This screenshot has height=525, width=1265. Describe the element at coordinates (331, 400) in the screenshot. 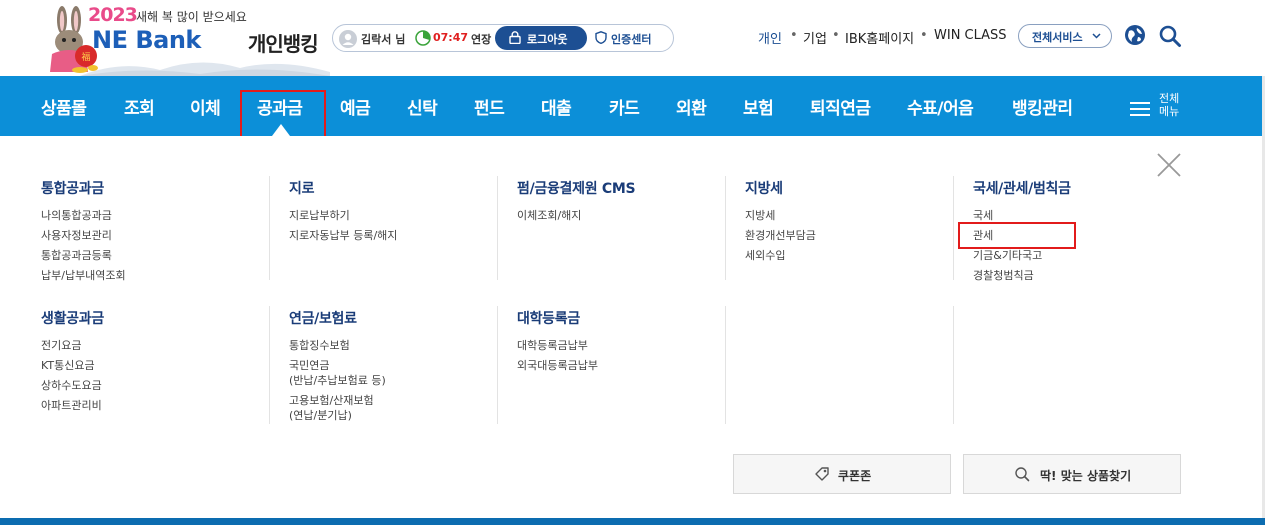

I see `menu-item-employment-insurance: 고용보험/산재보험` at that location.